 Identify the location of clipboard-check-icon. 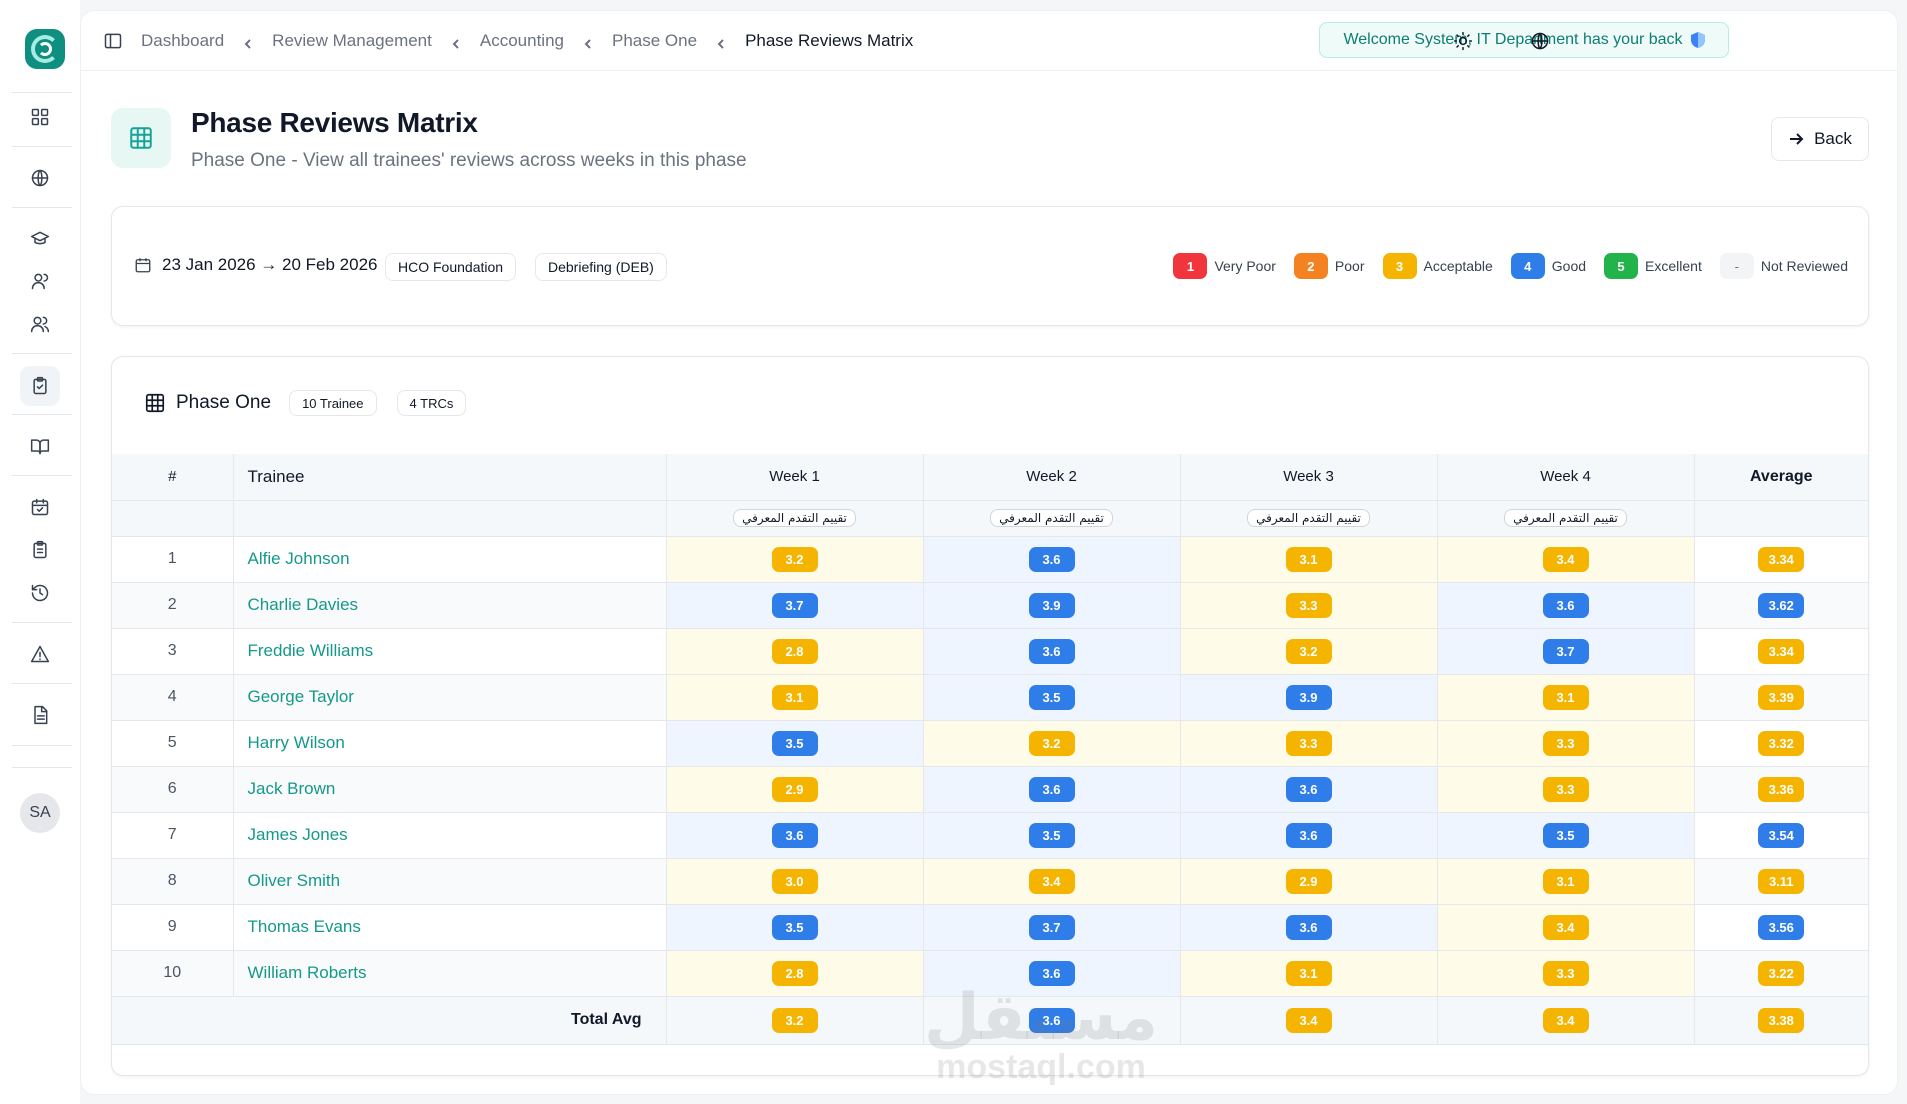
(40, 386).